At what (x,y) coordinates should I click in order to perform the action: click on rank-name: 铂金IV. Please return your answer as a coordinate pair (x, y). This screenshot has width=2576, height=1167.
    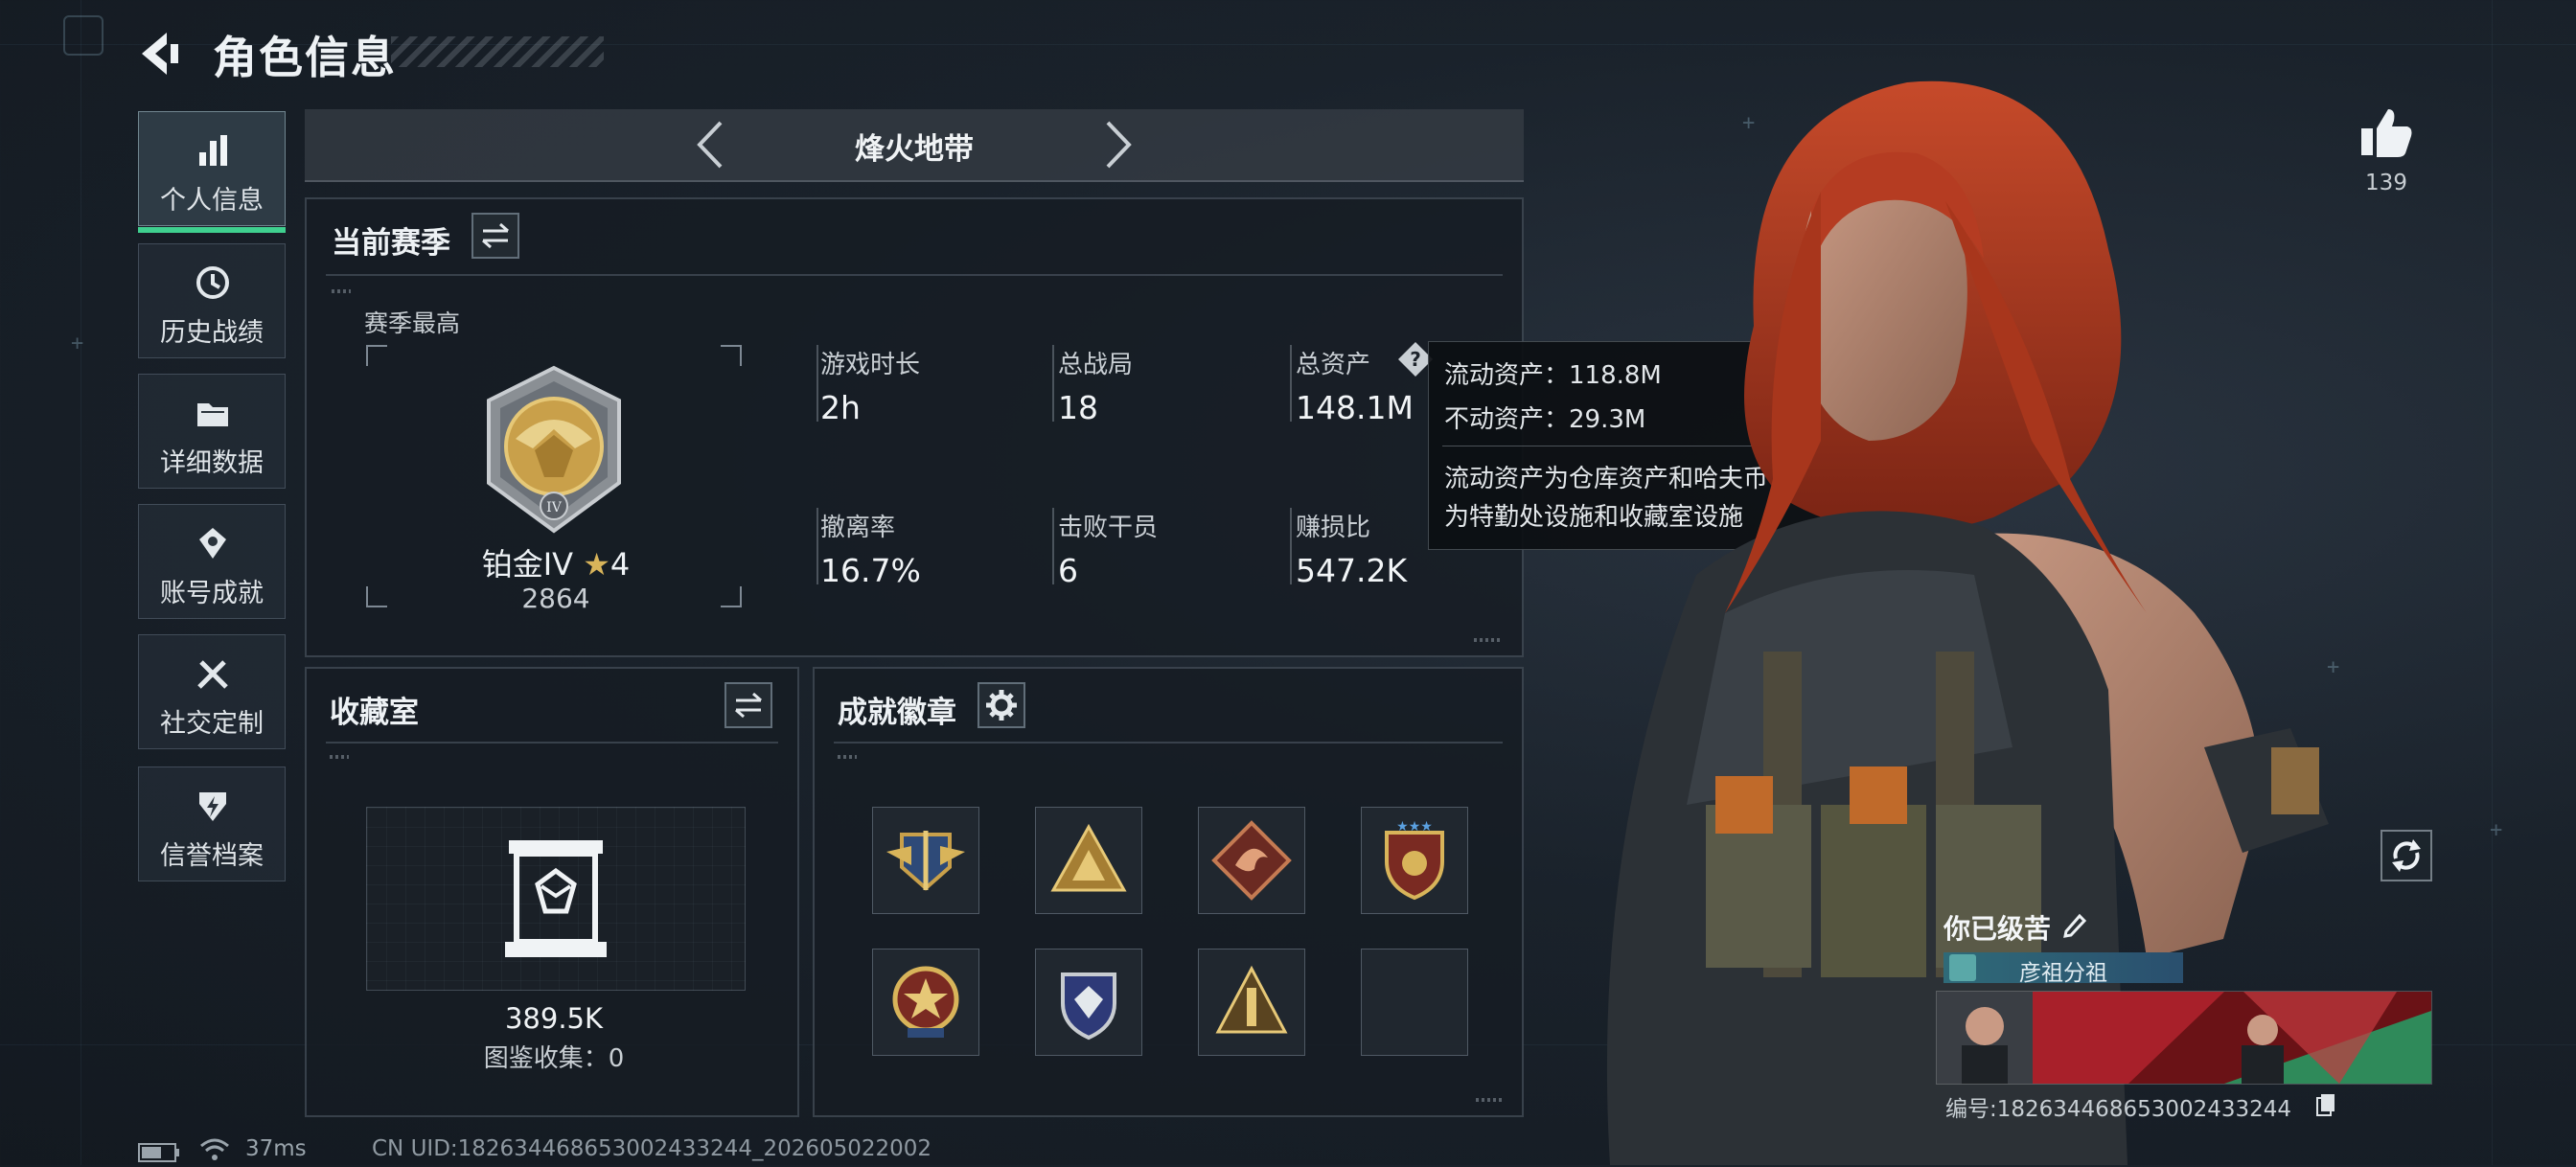
    Looking at the image, I should click on (527, 565).